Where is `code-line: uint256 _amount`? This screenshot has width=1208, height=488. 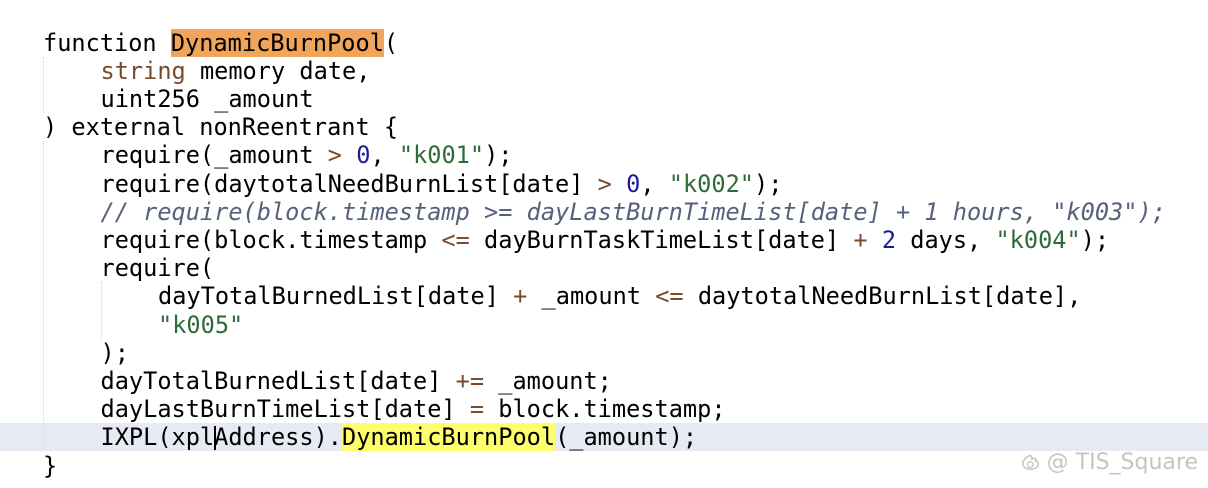 code-line: uint256 _amount is located at coordinates (604, 99).